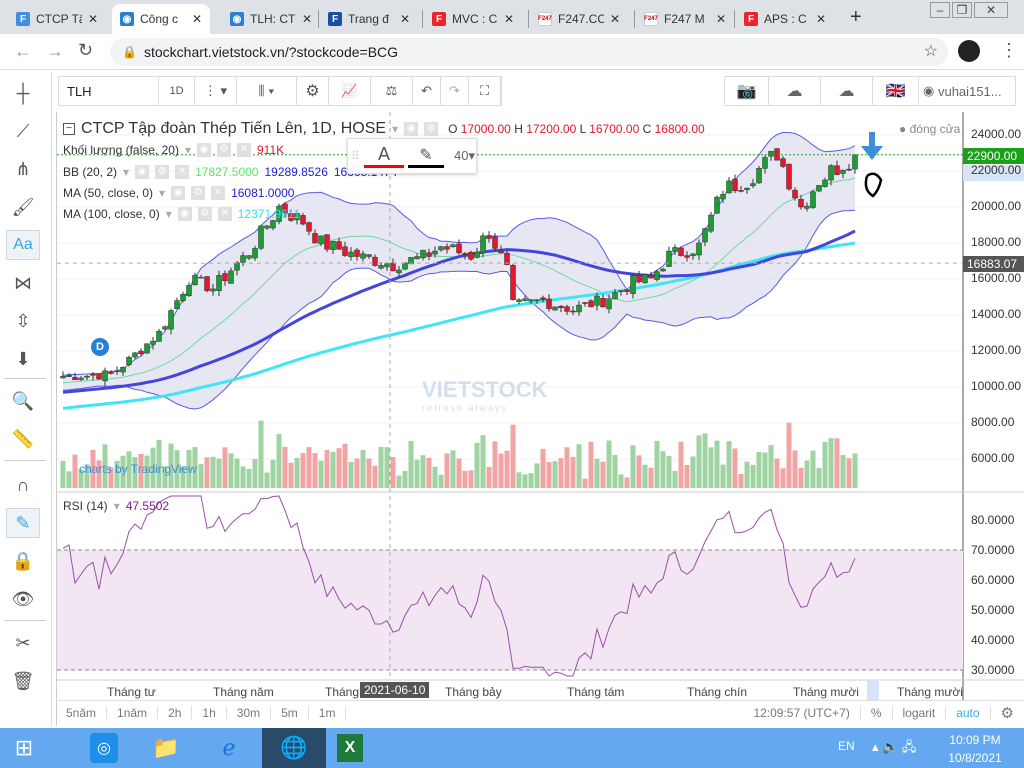 The width and height of the screenshot is (1024, 768). What do you see at coordinates (23, 169) in the screenshot?
I see `pitchfork-icon: ⋔` at bounding box center [23, 169].